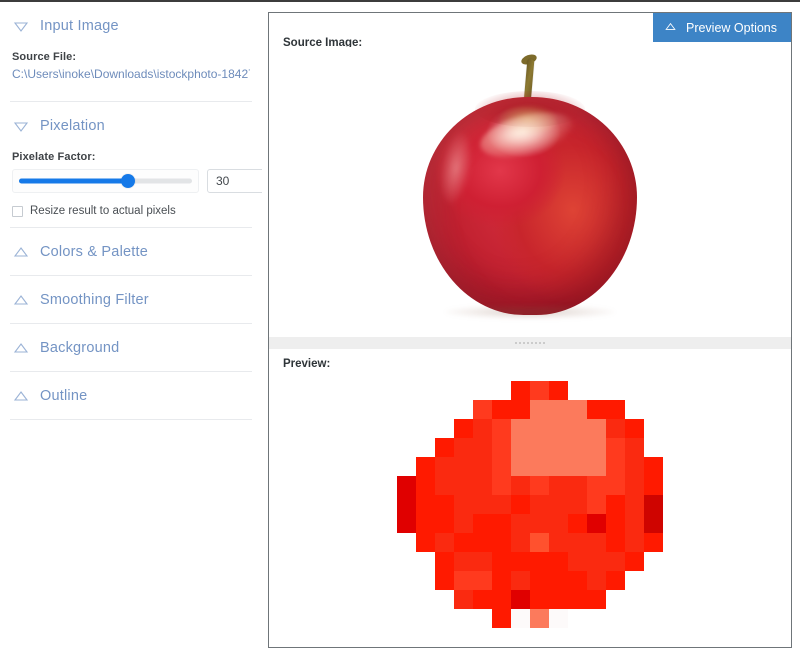 Image resolution: width=800 pixels, height=653 pixels. Describe the element at coordinates (731, 27) in the screenshot. I see `preview-options-label: Preview Options` at that location.